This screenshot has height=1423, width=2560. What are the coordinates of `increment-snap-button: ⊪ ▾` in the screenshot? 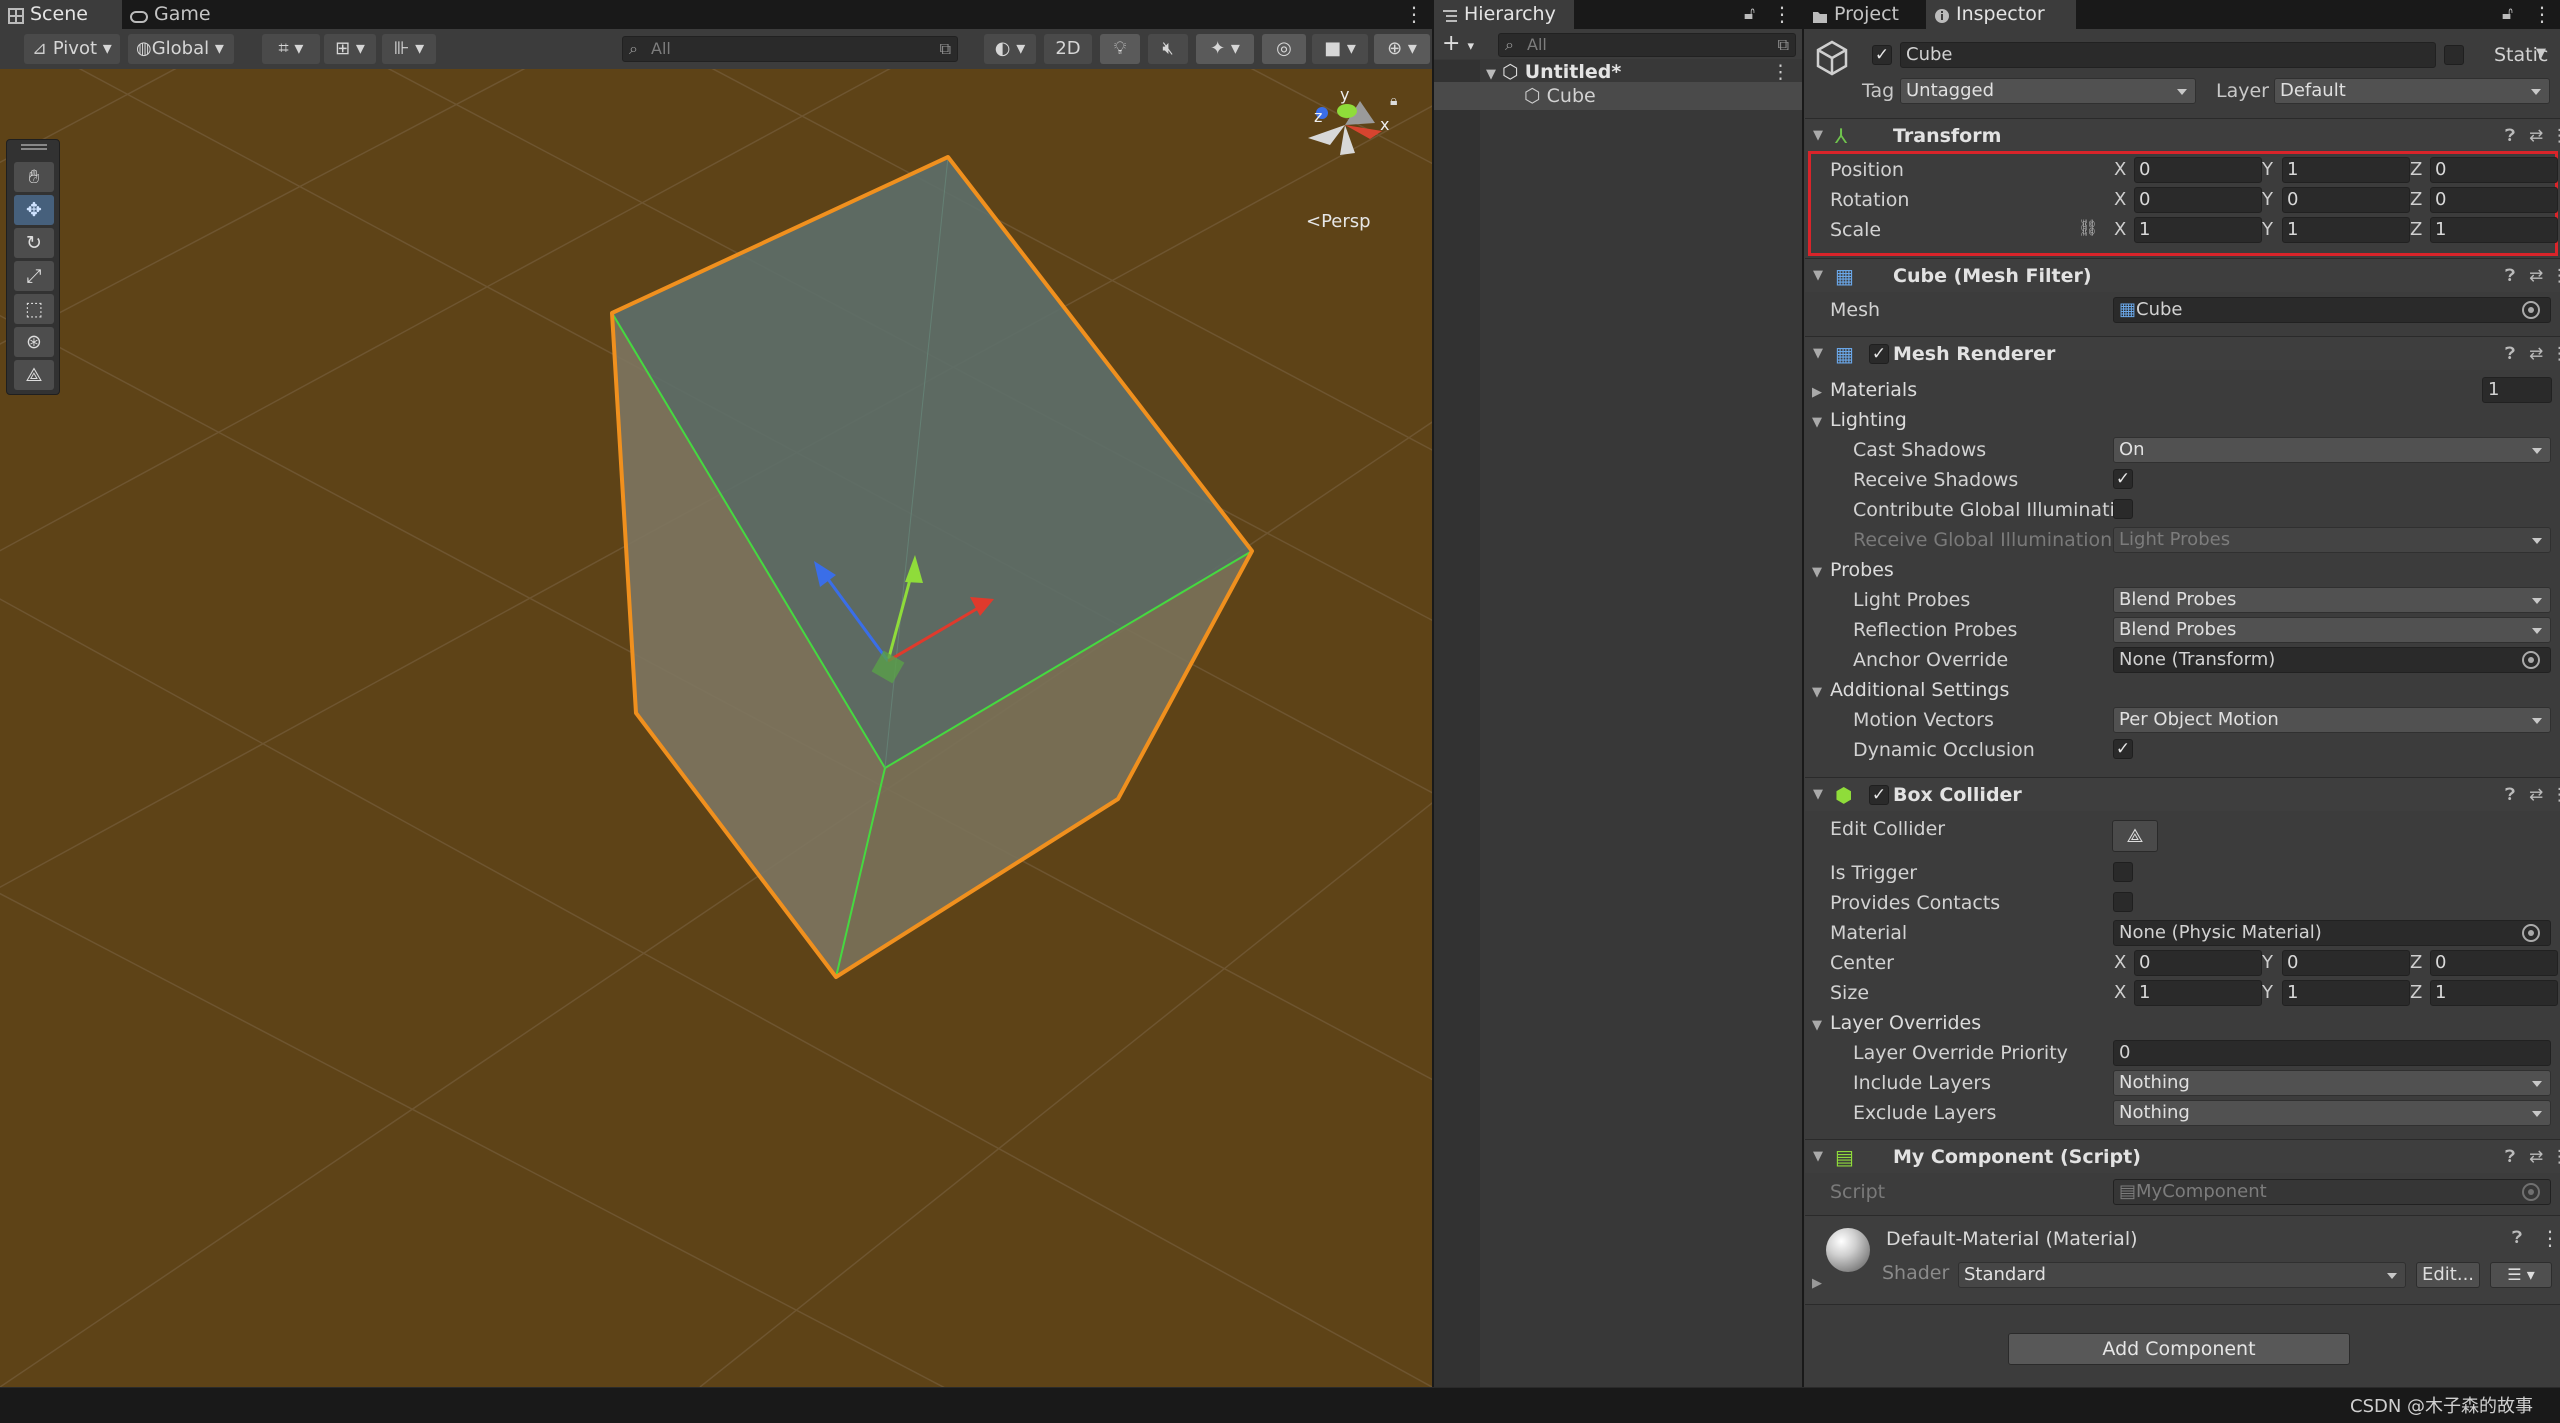 It's located at (409, 49).